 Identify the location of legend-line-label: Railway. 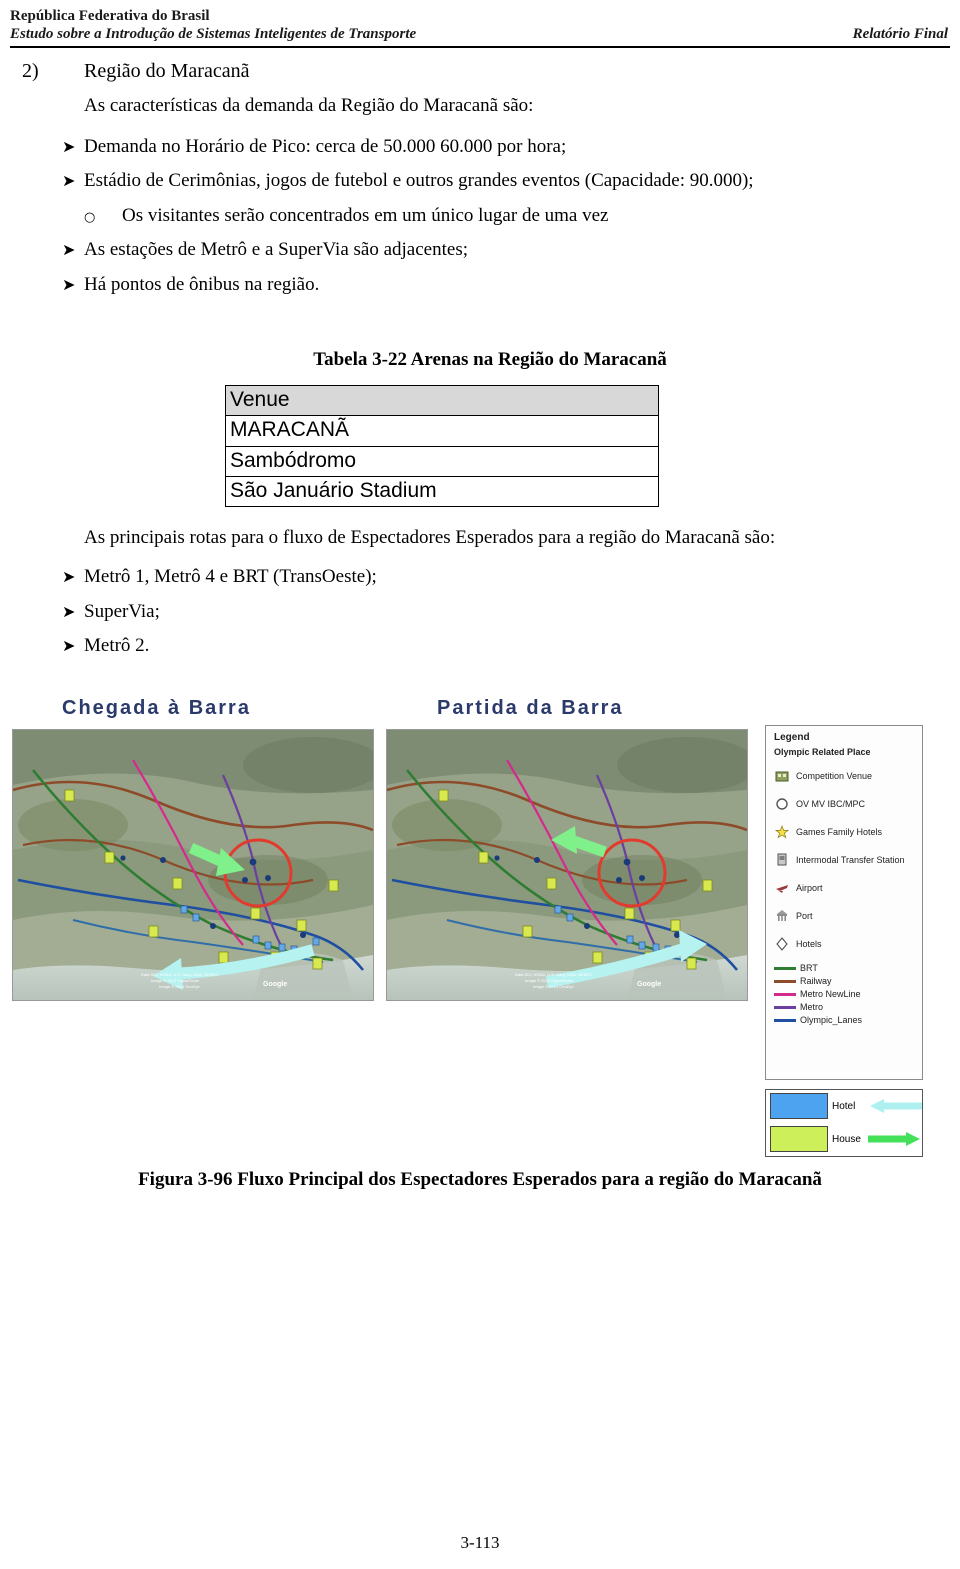
(816, 981).